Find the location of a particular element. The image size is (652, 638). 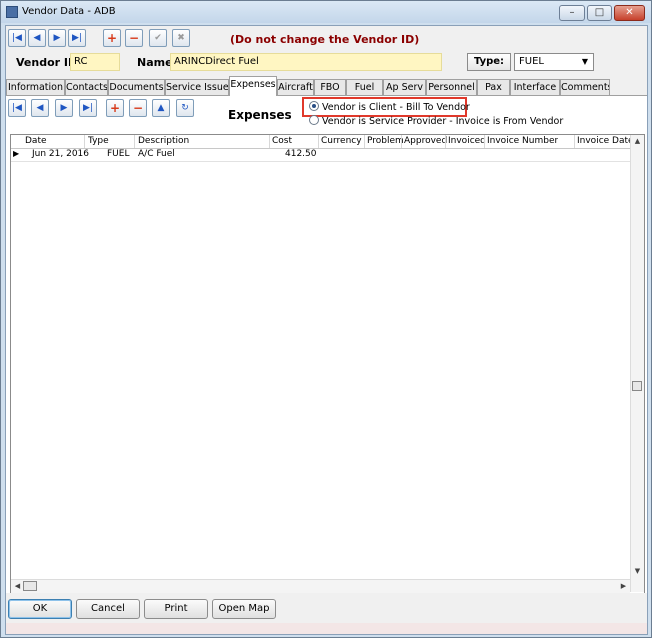

table-row: ▶ Jun 21, 2016 FUEL A/C Fuel 412.50 is located at coordinates (320, 155).